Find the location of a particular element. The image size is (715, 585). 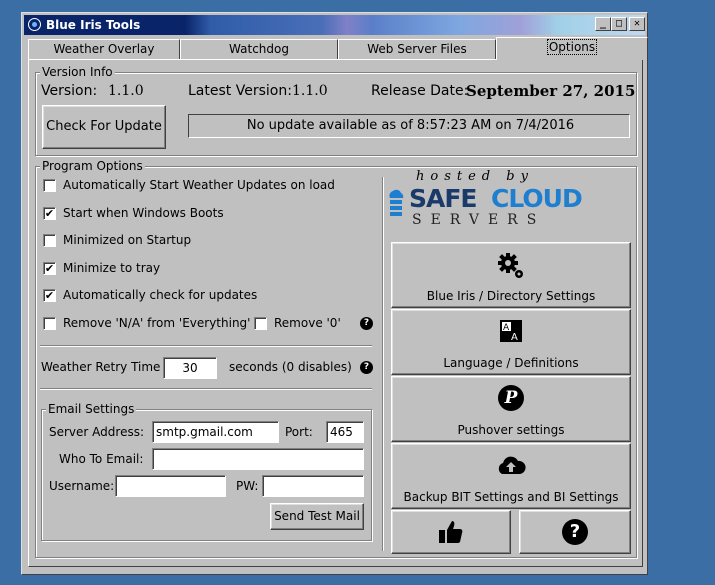

version-value: 1.1.0 is located at coordinates (126, 91).